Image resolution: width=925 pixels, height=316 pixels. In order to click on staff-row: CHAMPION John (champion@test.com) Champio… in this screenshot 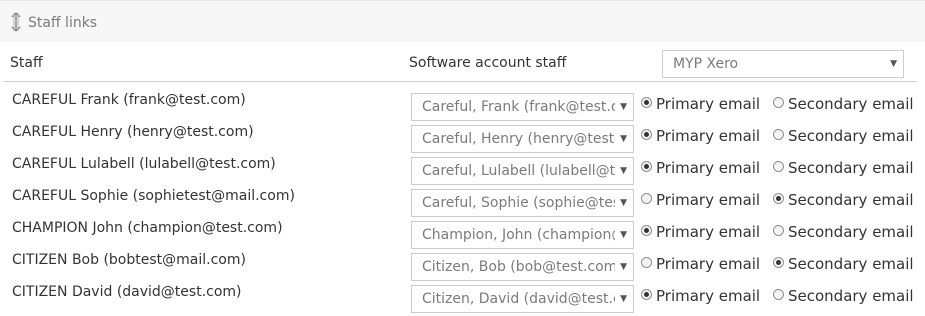, I will do `click(462, 236)`.